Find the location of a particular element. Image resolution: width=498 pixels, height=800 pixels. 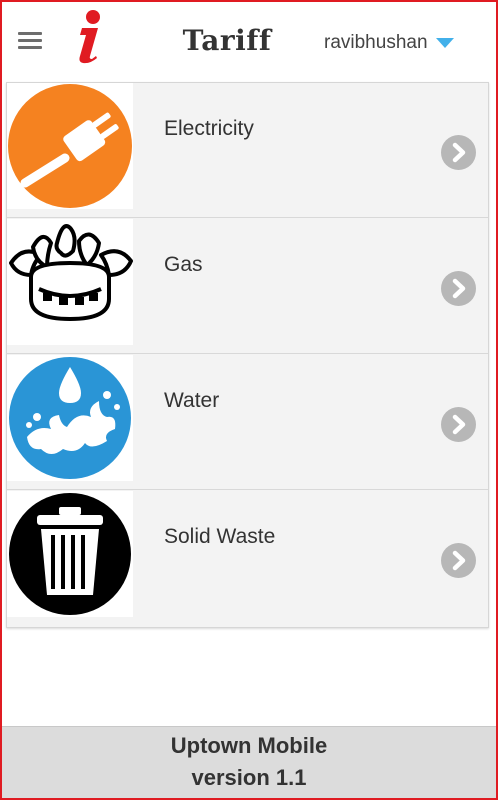

page-title: Tariff is located at coordinates (227, 40).